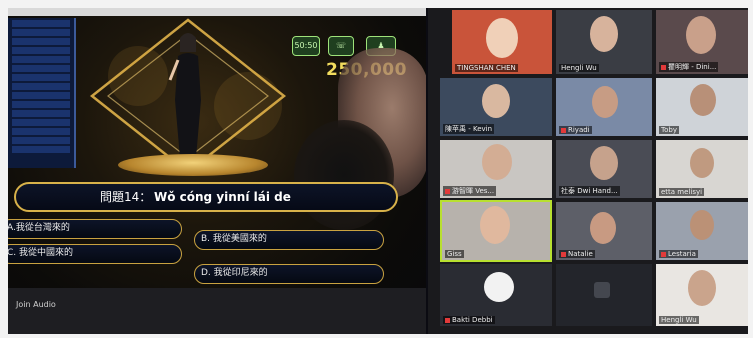 Image resolution: width=753 pixels, height=338 pixels. What do you see at coordinates (454, 254) in the screenshot?
I see `participant-name: Giss` at bounding box center [454, 254].